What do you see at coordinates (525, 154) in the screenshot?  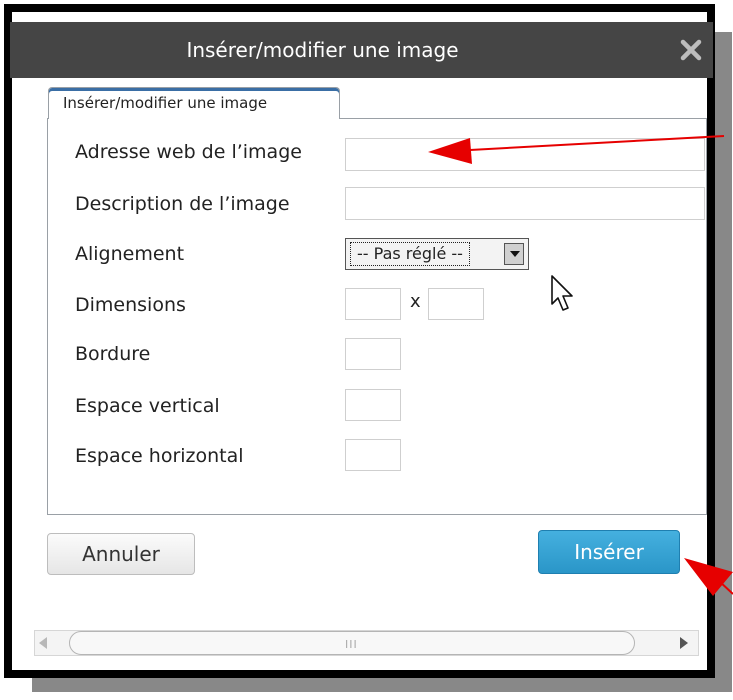 I see `image-url-input` at bounding box center [525, 154].